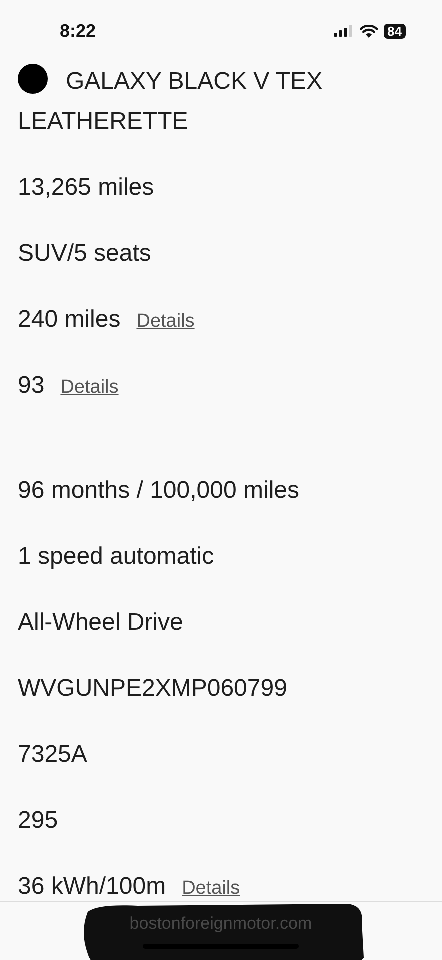  Describe the element at coordinates (78, 31) in the screenshot. I see `status-time: 8:22` at that location.